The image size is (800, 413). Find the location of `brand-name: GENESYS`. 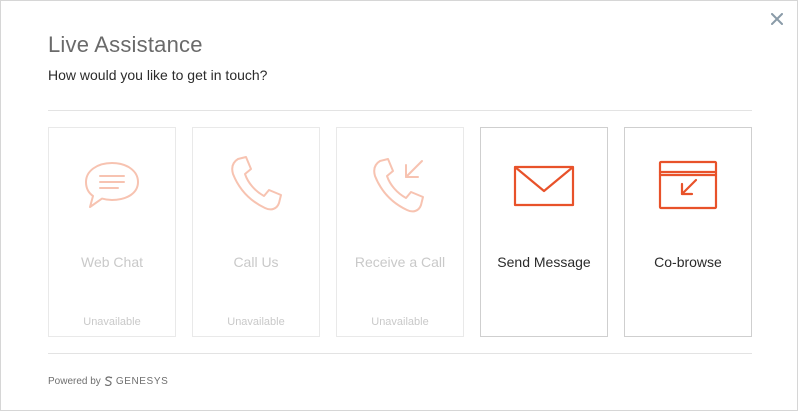

brand-name: GENESYS is located at coordinates (142, 381).